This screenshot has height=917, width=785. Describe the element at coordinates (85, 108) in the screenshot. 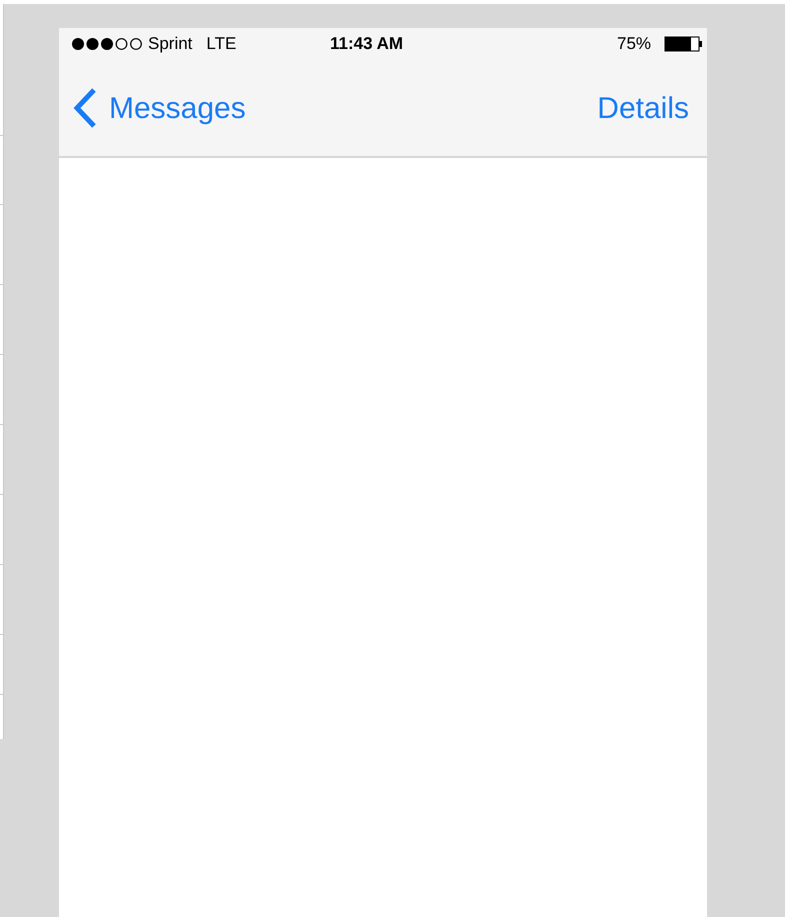

I see `back-chevron-icon` at that location.